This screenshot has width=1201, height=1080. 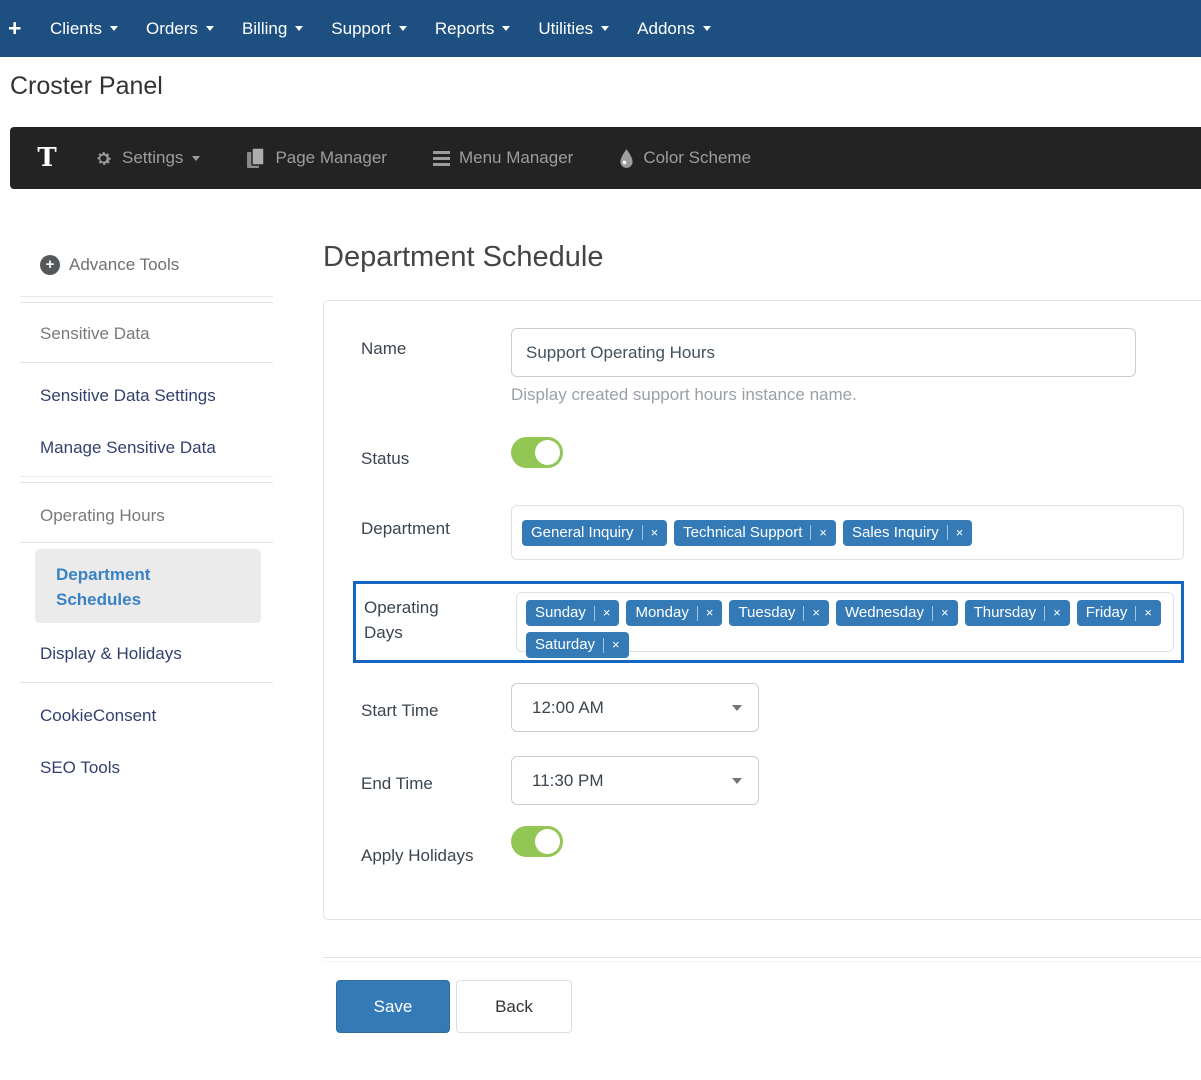 I want to click on status-toggle, so click(x=537, y=452).